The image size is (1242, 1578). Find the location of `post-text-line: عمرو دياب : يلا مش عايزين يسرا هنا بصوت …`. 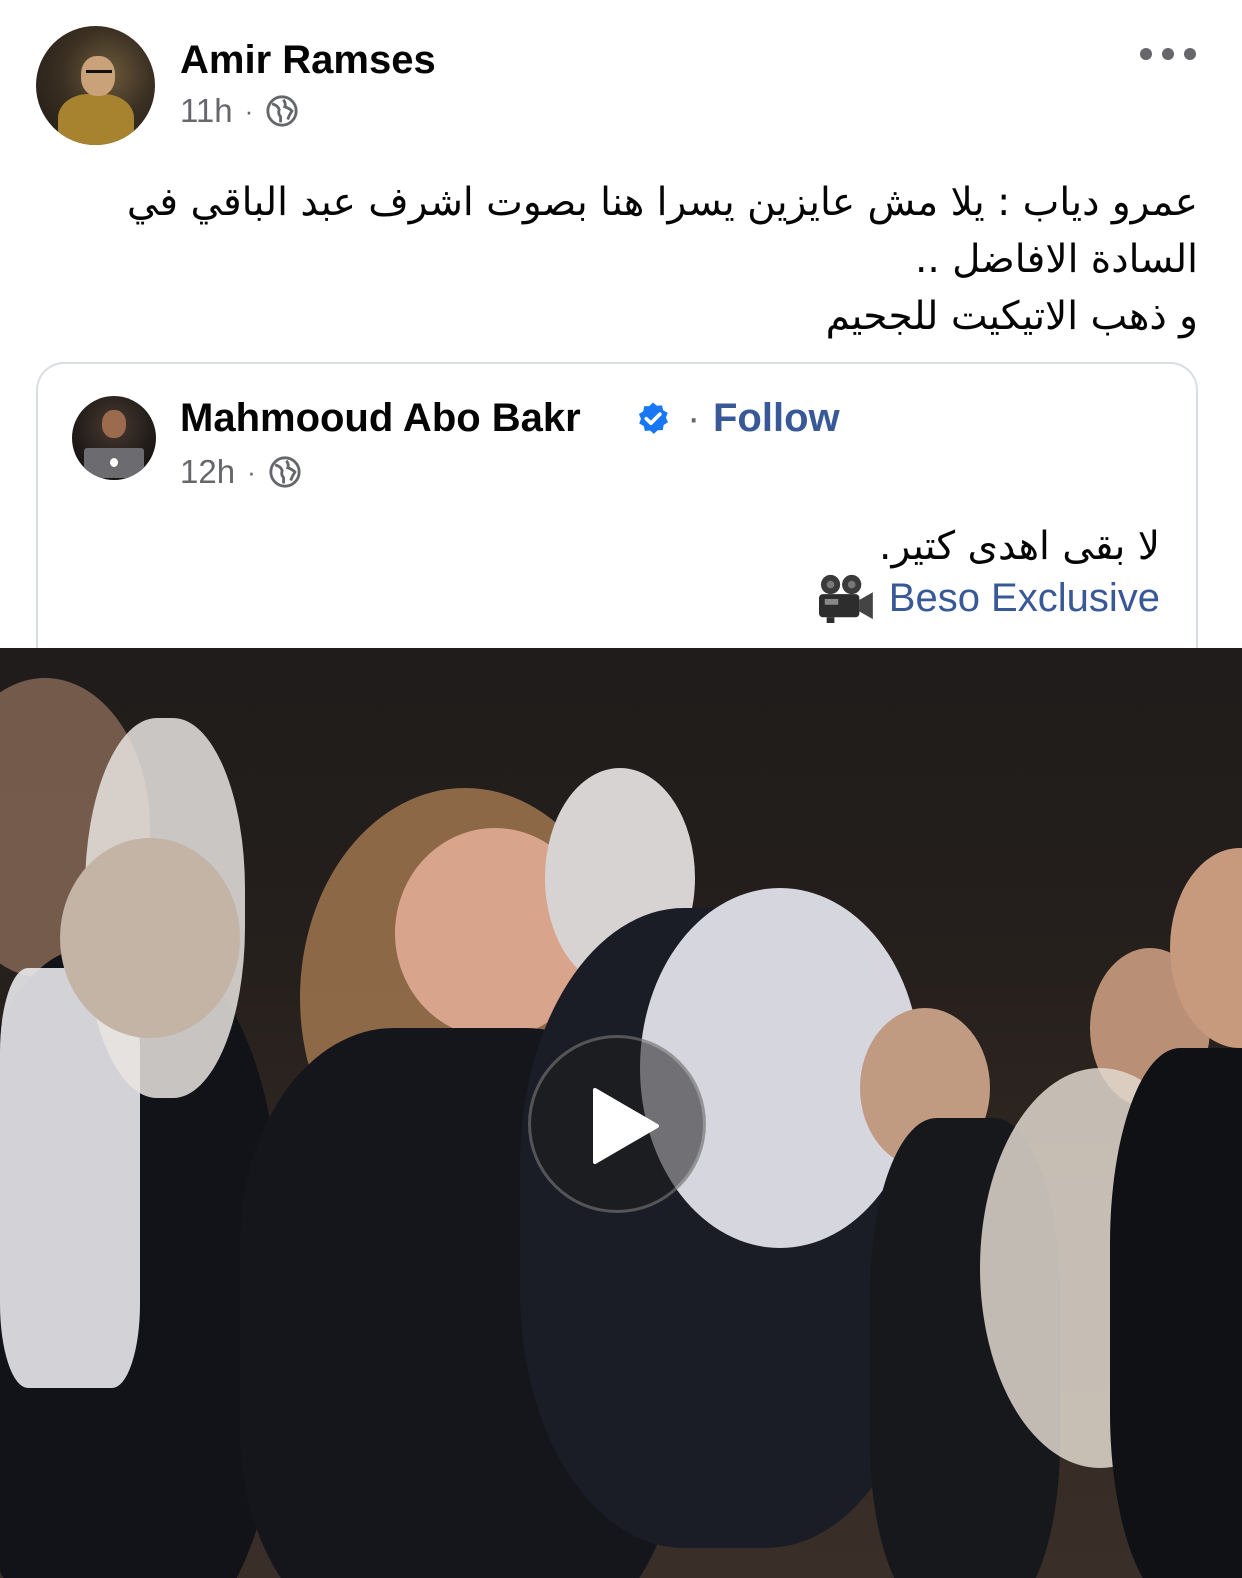

post-text-line: عمرو دياب : يلا مش عايزين يسرا هنا بصوت … is located at coordinates (662, 202).